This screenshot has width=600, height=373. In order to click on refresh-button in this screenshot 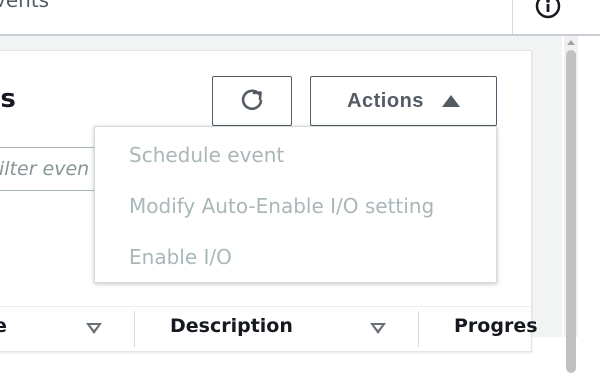, I will do `click(252, 101)`.